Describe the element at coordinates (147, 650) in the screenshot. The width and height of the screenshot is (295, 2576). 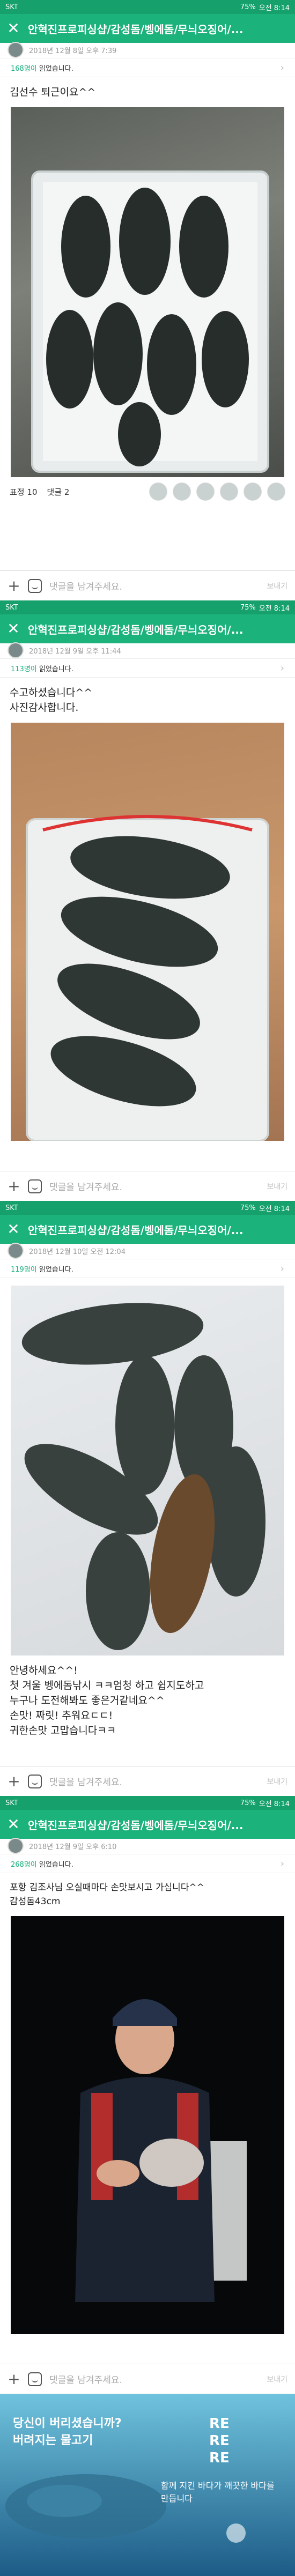
I see `post-meta: 2018년 12월 9일 오후 11:44` at that location.